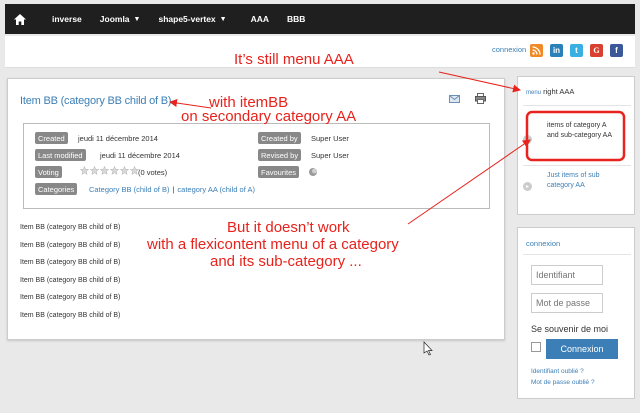 The width and height of the screenshot is (640, 413). Describe the element at coordinates (294, 59) in the screenshot. I see `annotation-menu-note: It’s still menu AAA` at that location.